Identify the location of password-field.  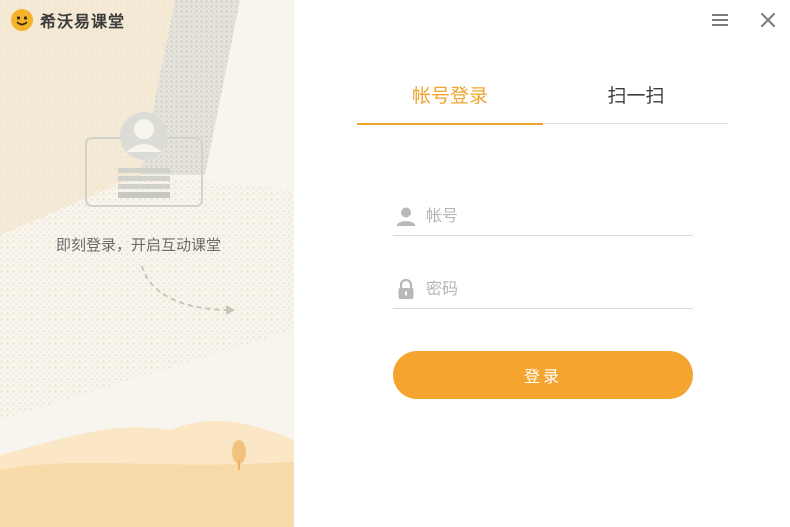
(543, 289).